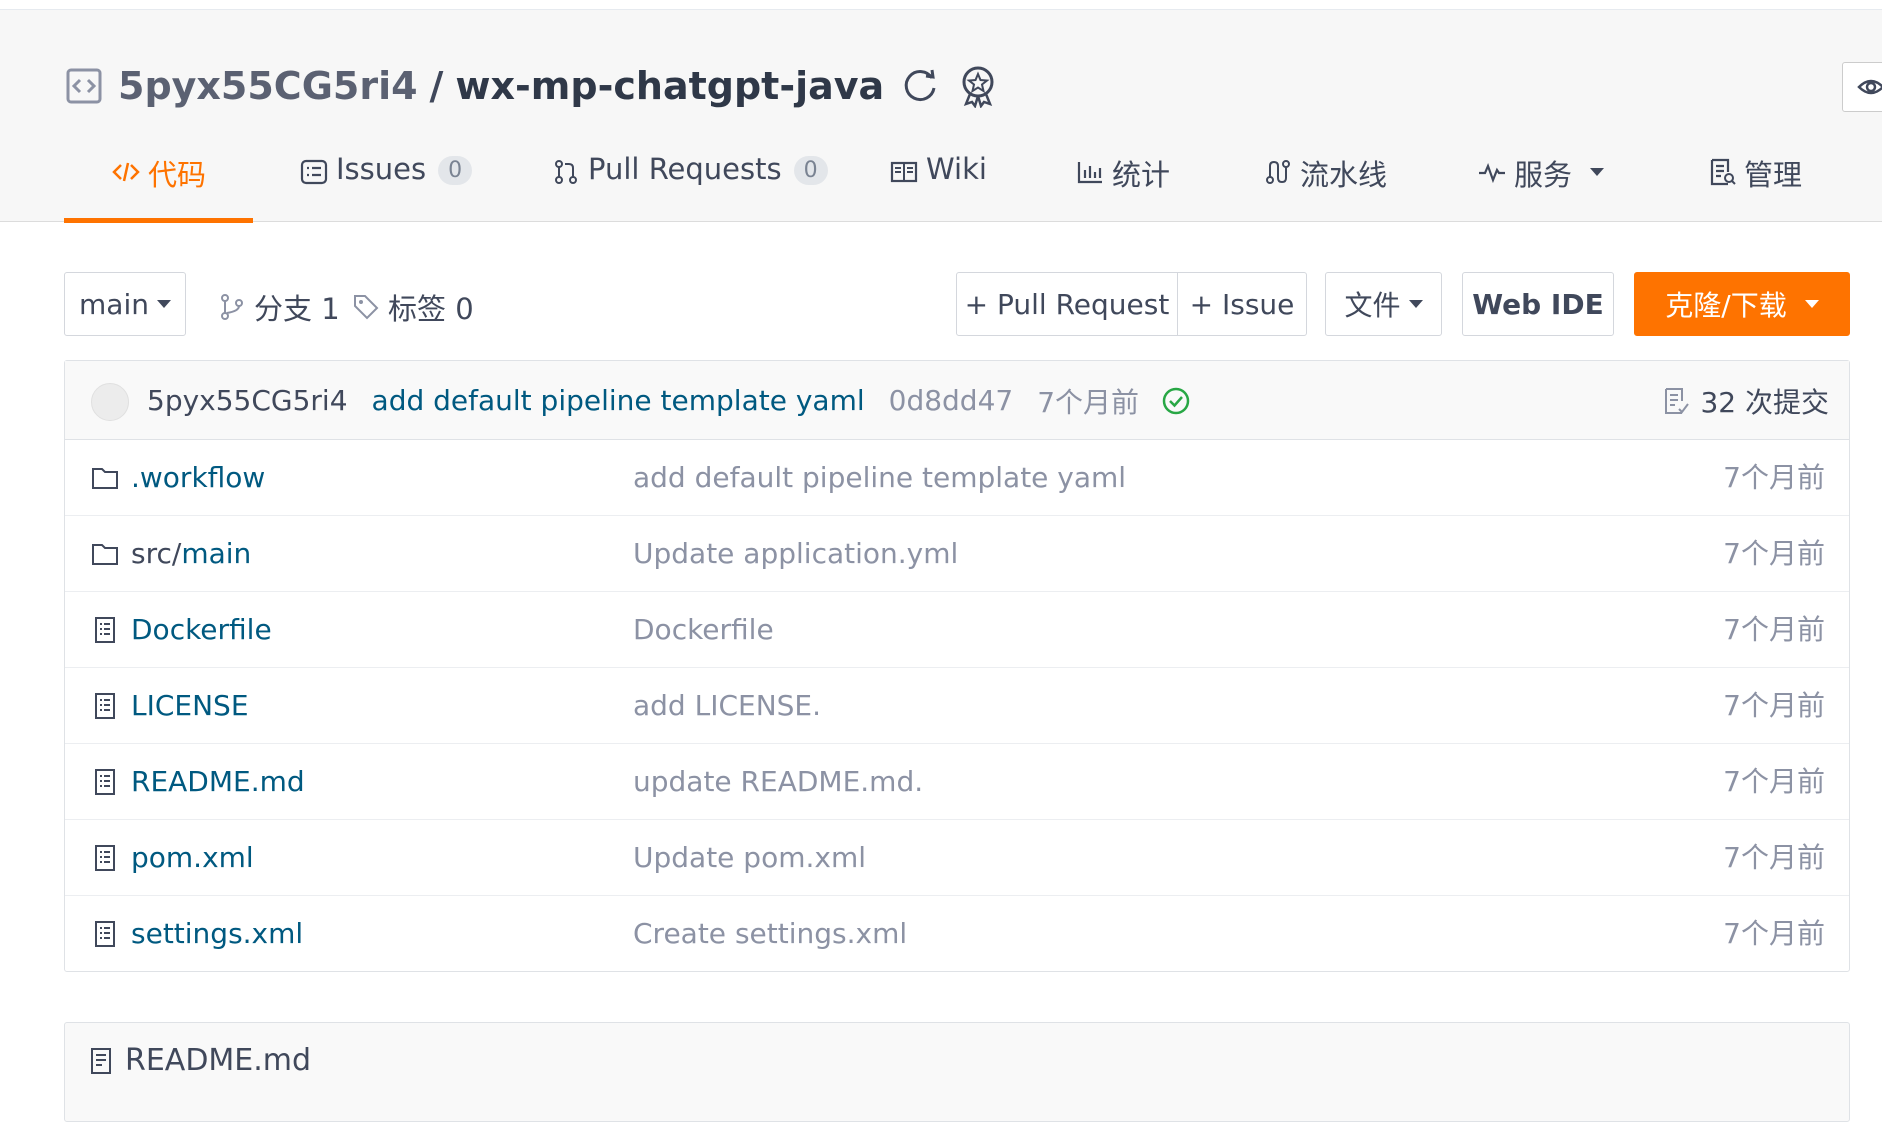  Describe the element at coordinates (1726, 305) in the screenshot. I see `clone-download-label: 克隆/下载` at that location.